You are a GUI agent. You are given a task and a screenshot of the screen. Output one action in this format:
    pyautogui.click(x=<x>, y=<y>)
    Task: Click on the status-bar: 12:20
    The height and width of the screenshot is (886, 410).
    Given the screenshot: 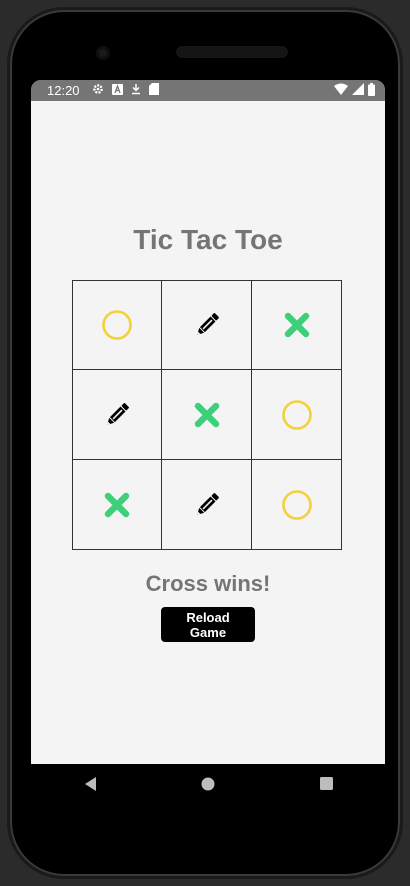 What is the action you would take?
    pyautogui.click(x=208, y=90)
    